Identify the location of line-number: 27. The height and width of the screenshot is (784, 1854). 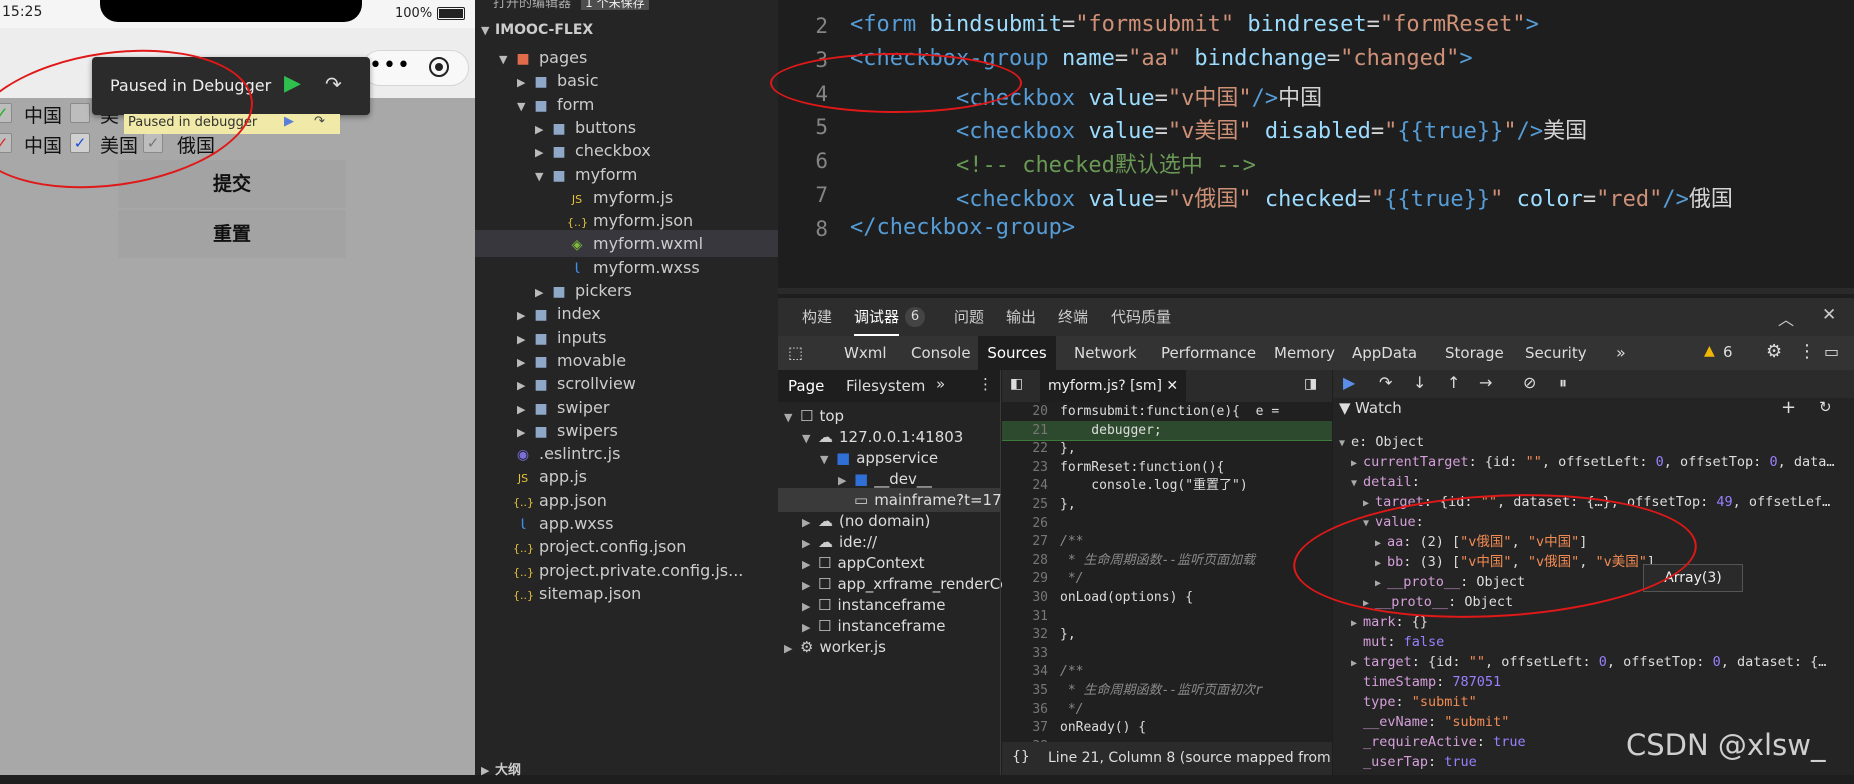
(1025, 541).